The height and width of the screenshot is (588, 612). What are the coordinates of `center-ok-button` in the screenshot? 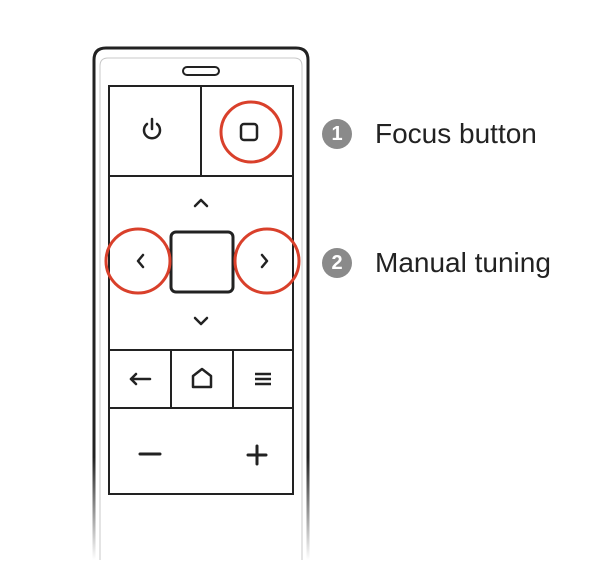 It's located at (202, 262).